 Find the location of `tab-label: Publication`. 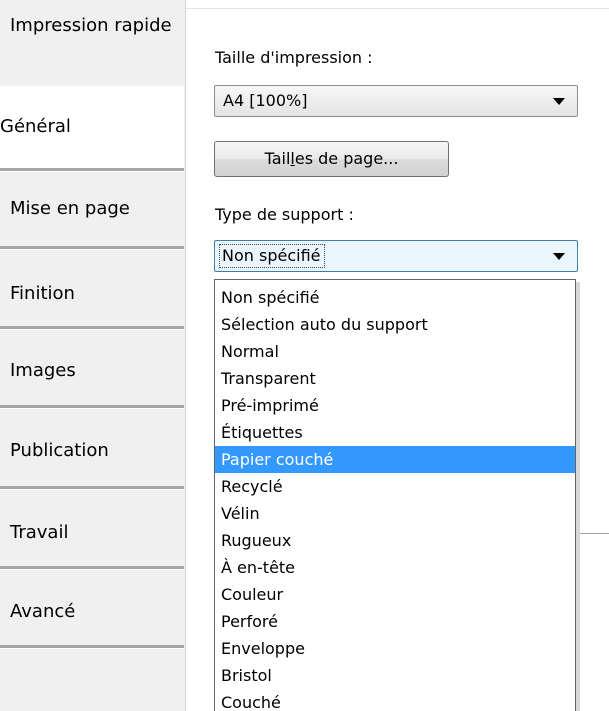

tab-label: Publication is located at coordinates (59, 450).